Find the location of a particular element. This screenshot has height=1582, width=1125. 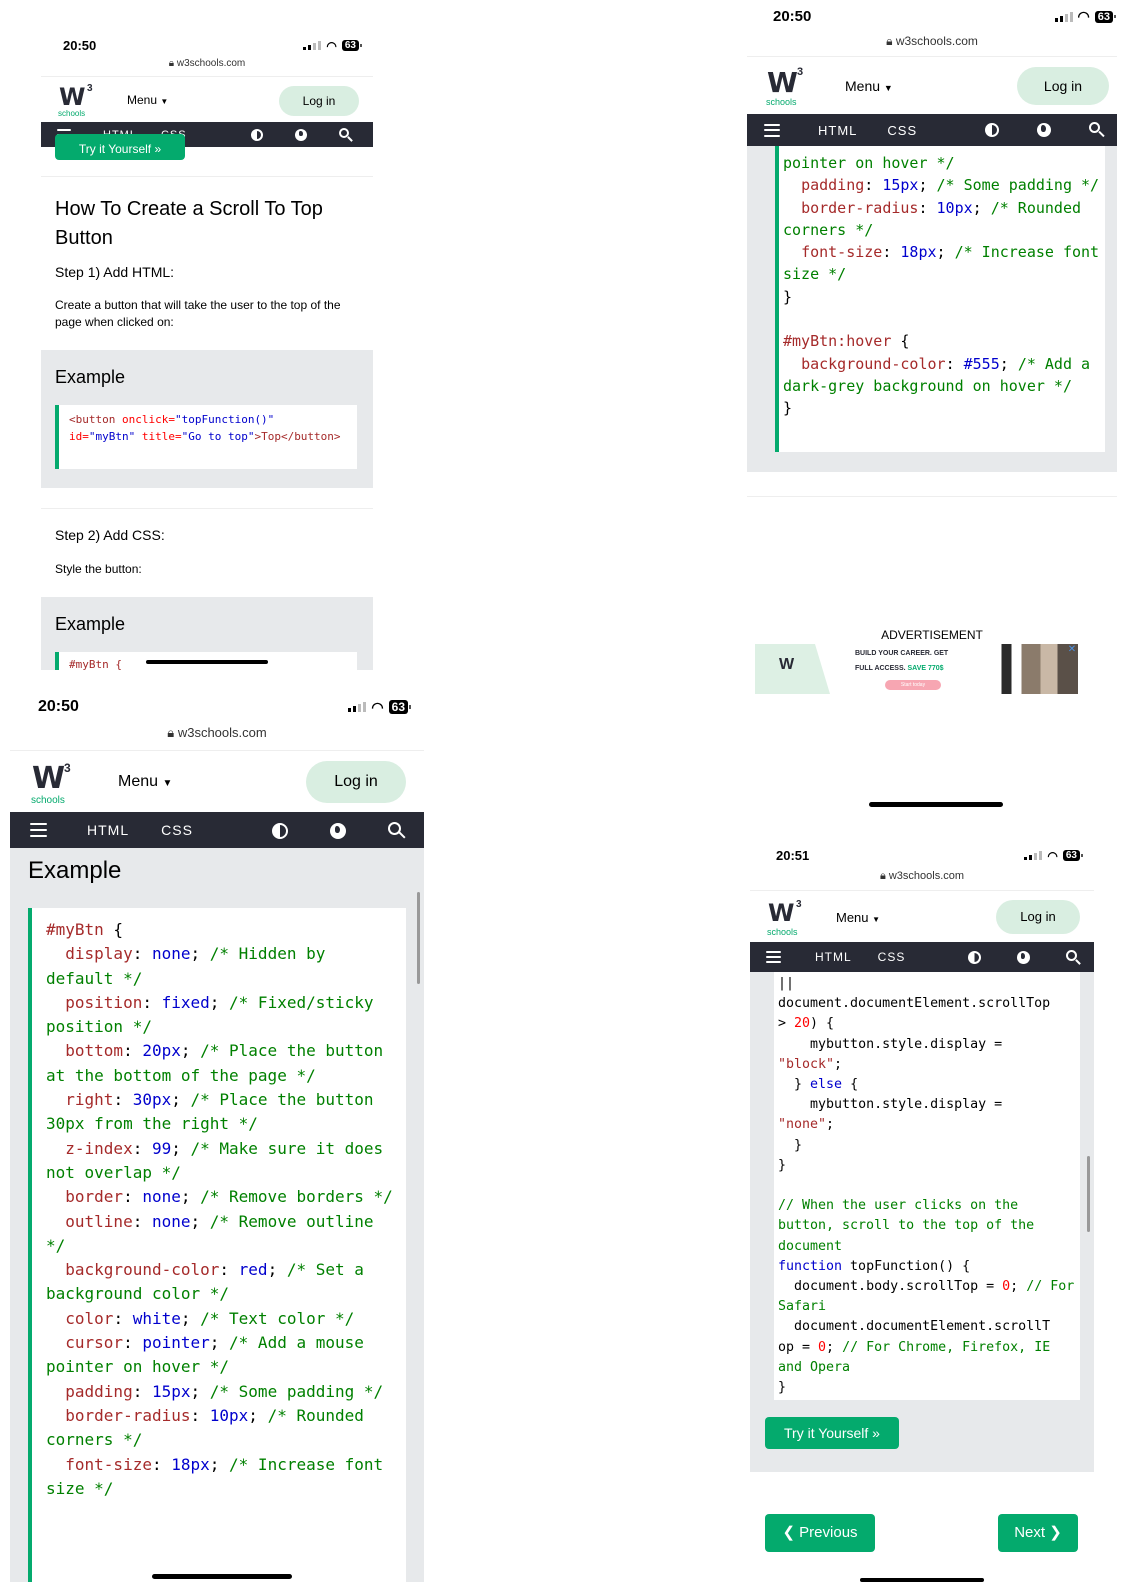

ad-logo-panel: W is located at coordinates (792, 669).